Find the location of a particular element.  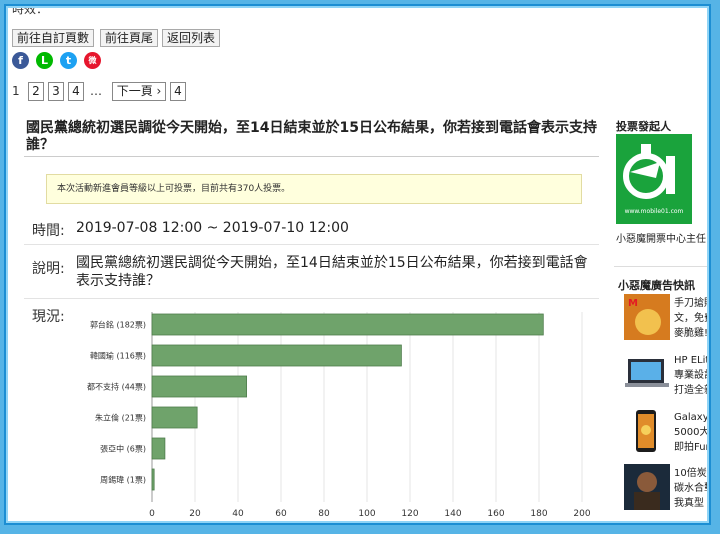

x-tick-label: 40 is located at coordinates (238, 514).